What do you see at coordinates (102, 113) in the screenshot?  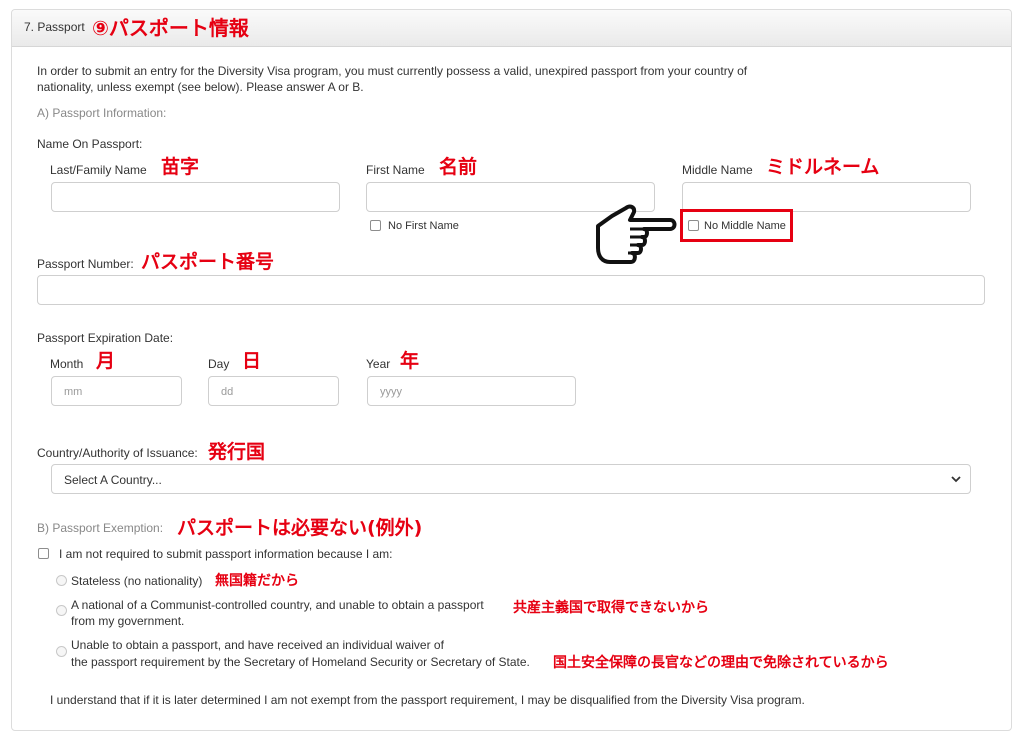 I see `part-a-label: A) Passport Information:` at bounding box center [102, 113].